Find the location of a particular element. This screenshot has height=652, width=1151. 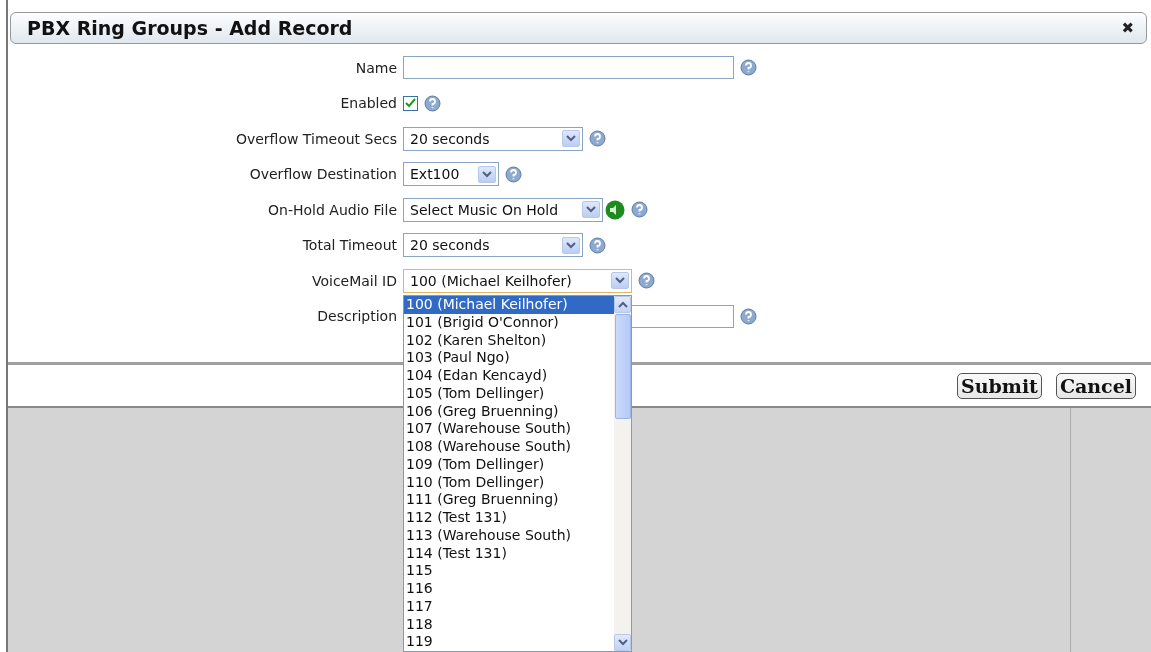

field-label: Overflow Destination is located at coordinates (323, 174).